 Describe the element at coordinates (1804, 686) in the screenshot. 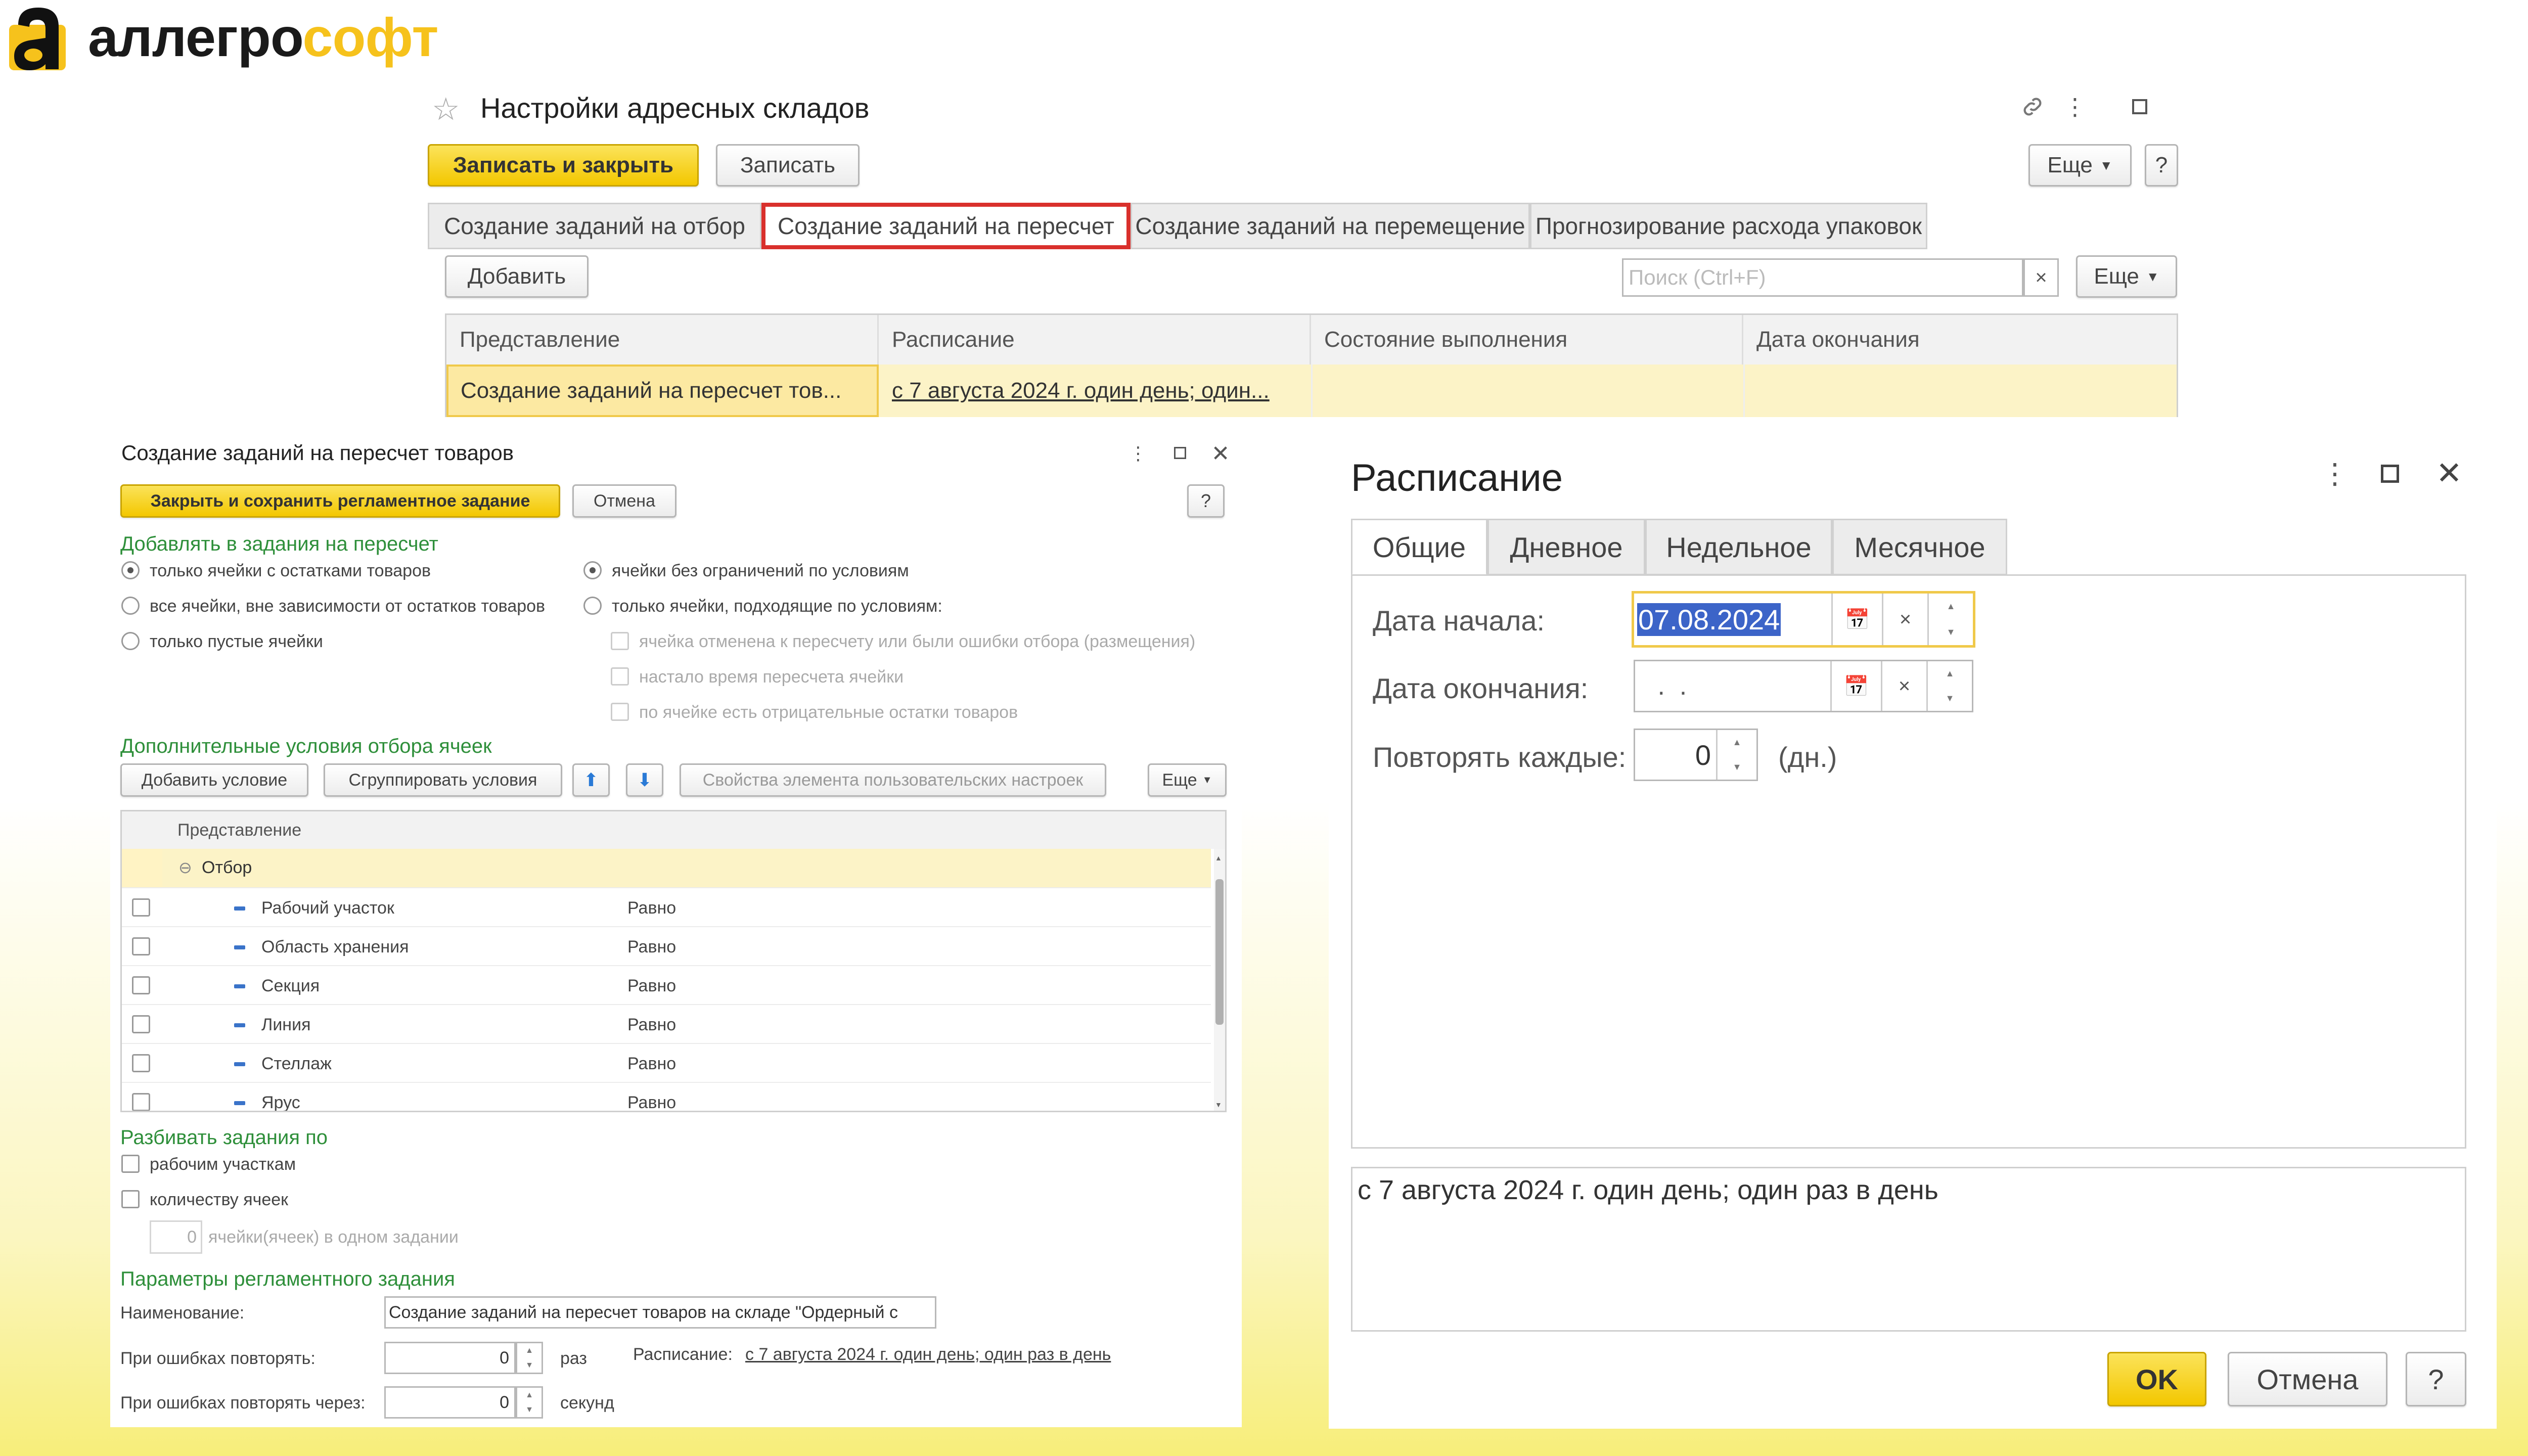

I see `end-date-input: . . 📅 × ▲ ▼` at that location.